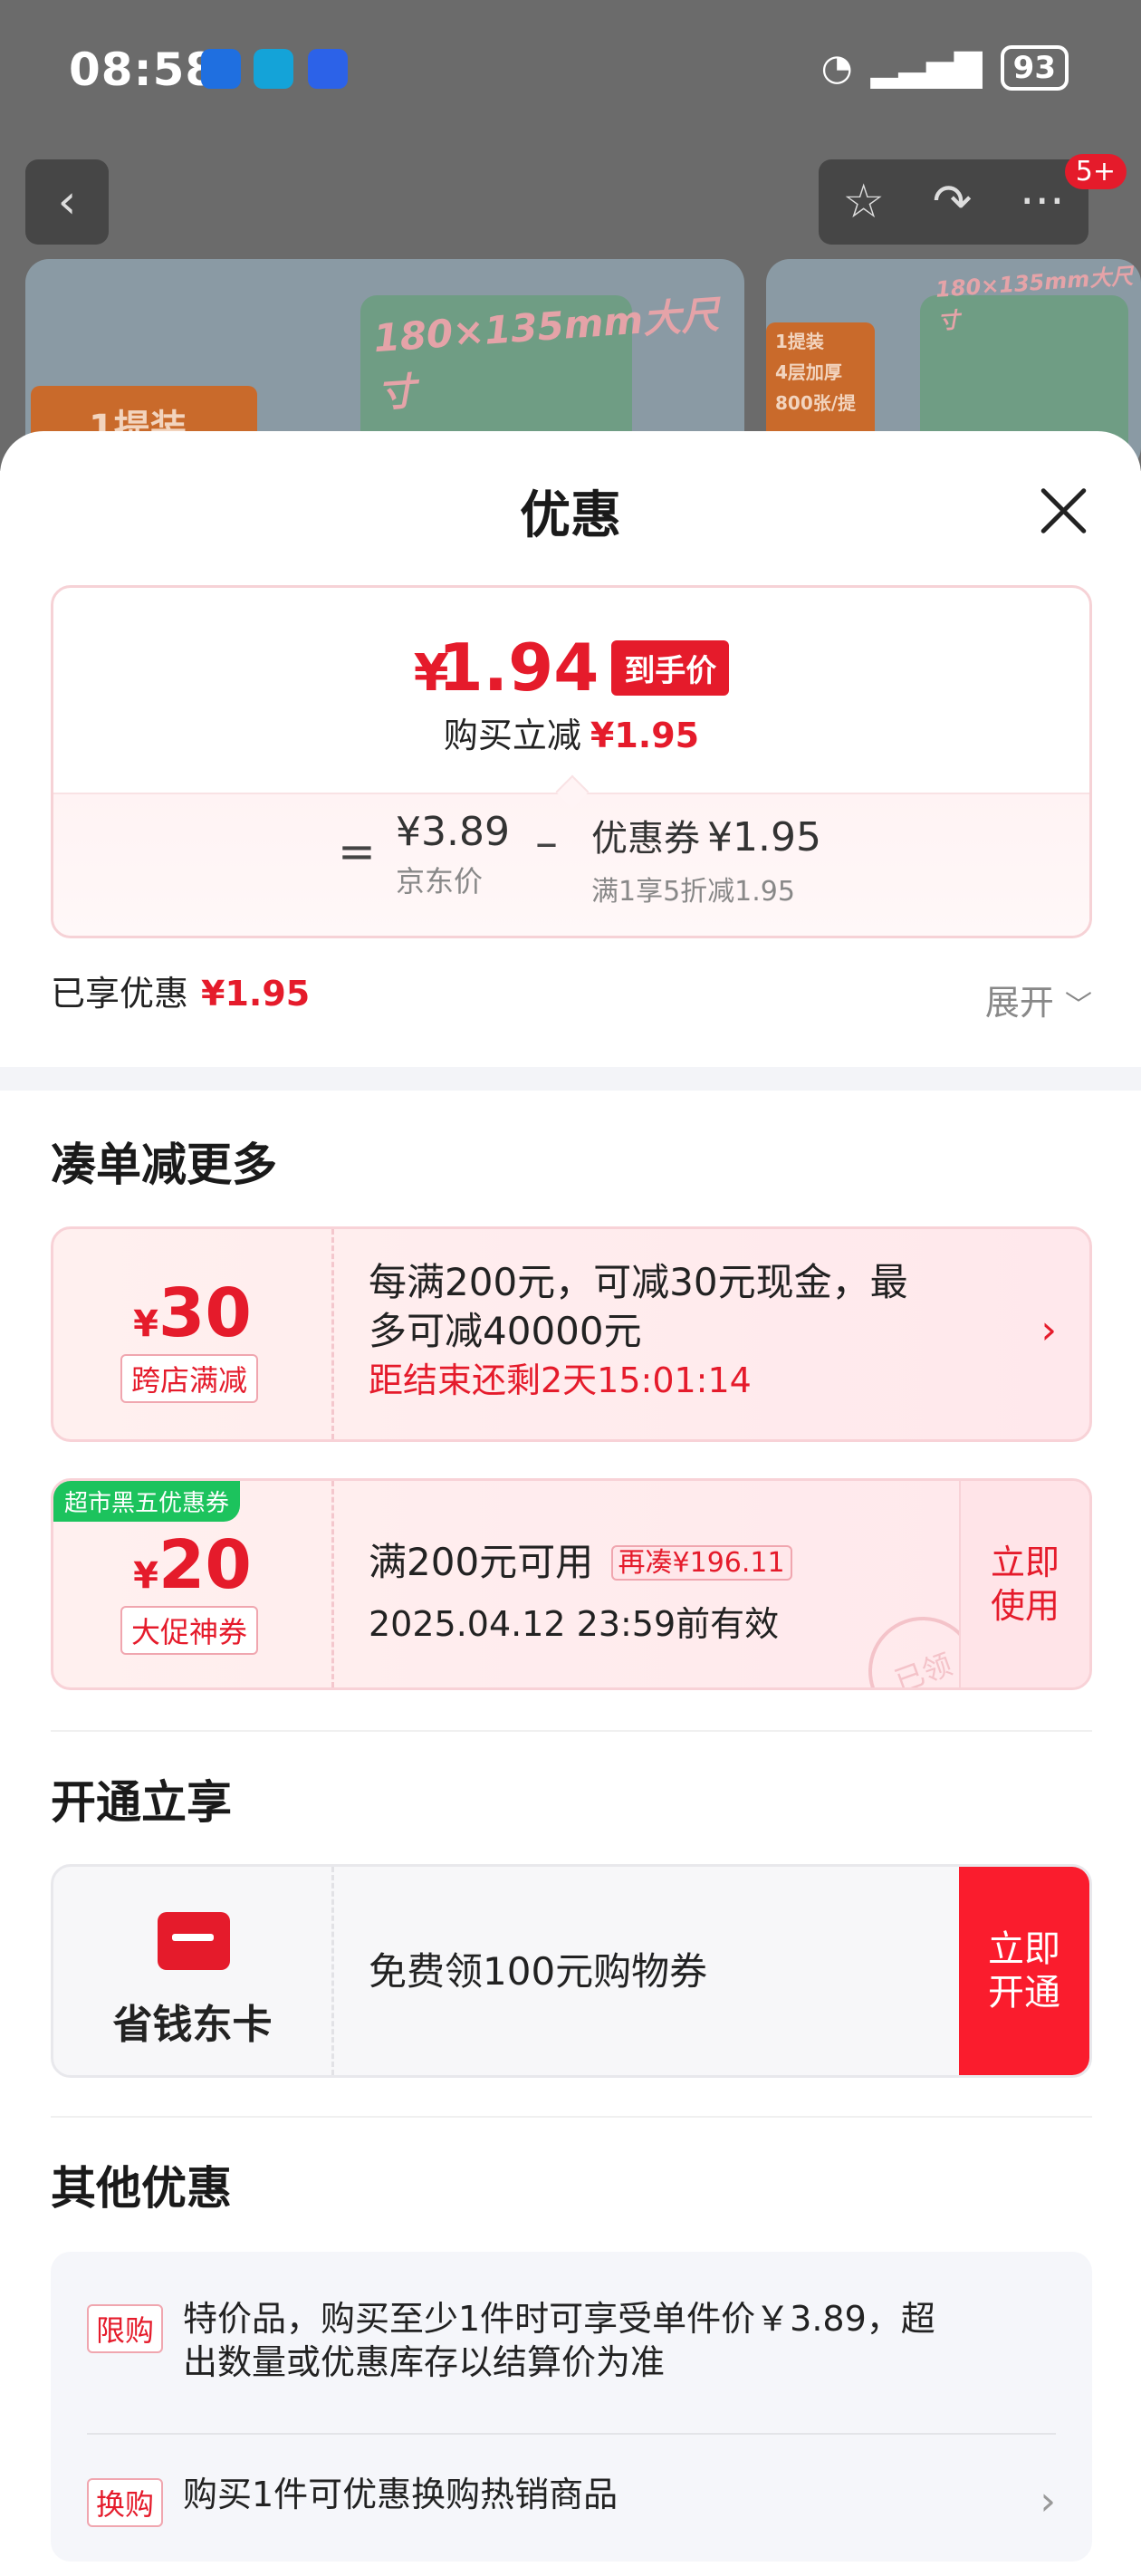  I want to click on enjoyed-label: 已享优惠, so click(120, 994).